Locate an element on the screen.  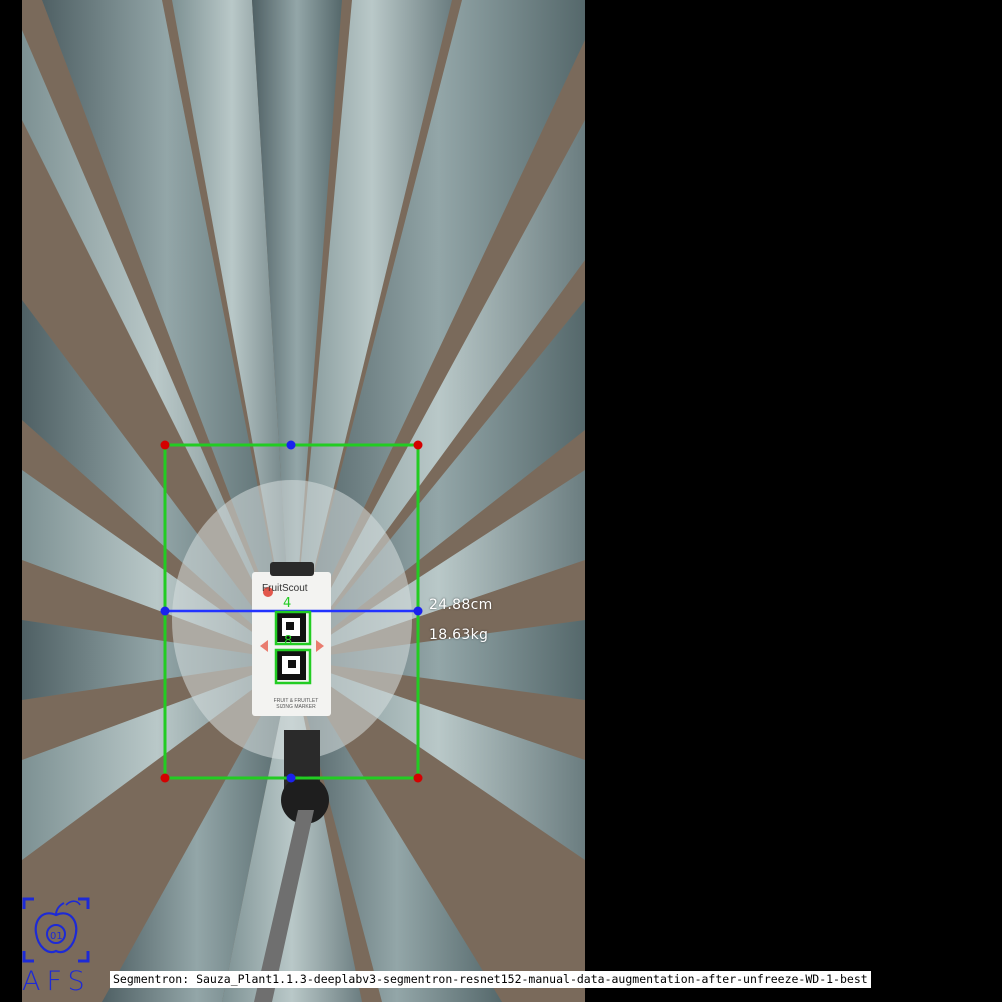
marker-brand-label: FruitScout is located at coordinates (285, 588).